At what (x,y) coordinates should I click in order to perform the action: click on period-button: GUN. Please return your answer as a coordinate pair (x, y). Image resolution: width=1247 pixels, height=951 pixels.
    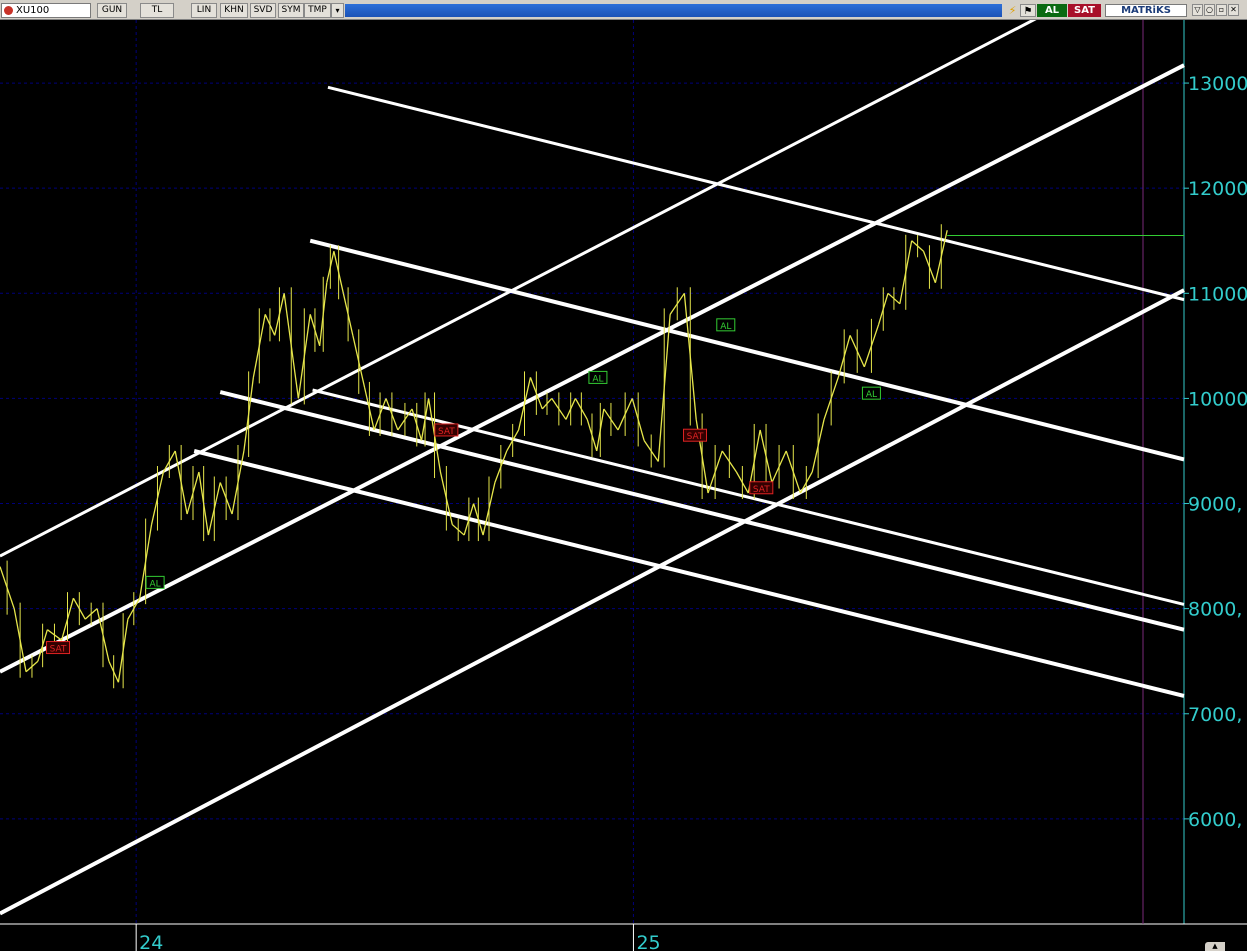
    Looking at the image, I should click on (112, 10).